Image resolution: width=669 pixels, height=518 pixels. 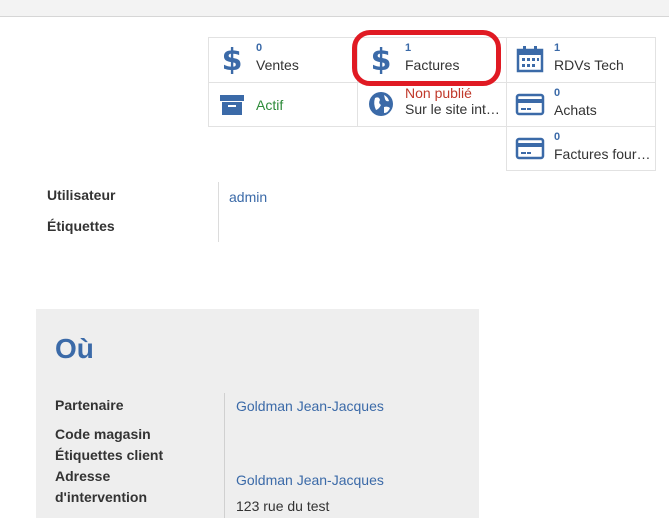 What do you see at coordinates (259, 48) in the screenshot?
I see `ventes-count: 0` at bounding box center [259, 48].